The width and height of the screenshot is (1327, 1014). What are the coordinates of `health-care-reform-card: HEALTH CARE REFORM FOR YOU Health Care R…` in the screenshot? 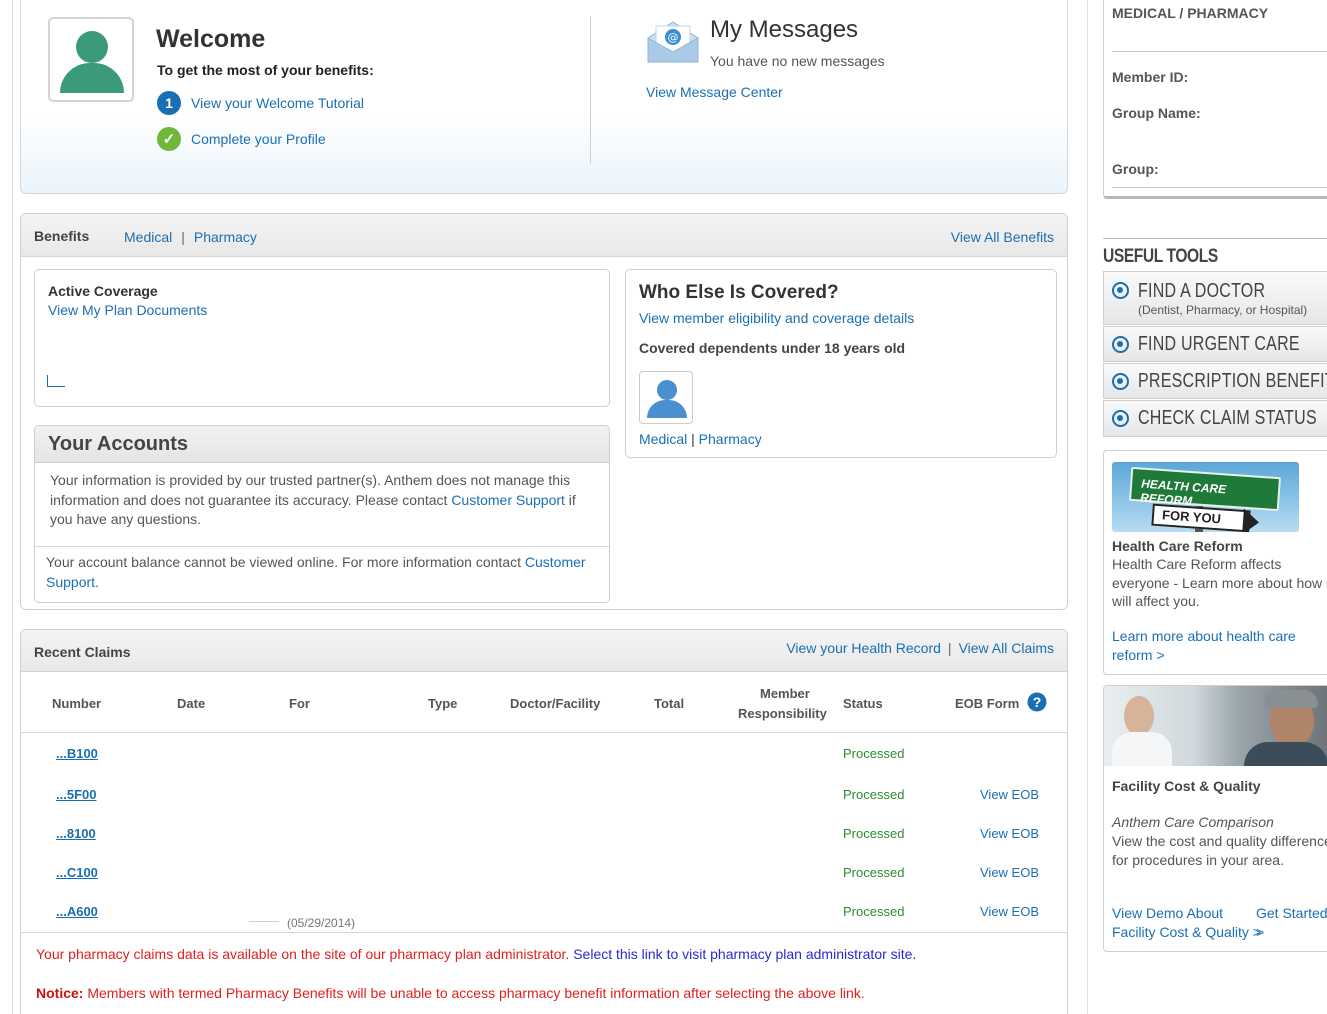 It's located at (1215, 562).